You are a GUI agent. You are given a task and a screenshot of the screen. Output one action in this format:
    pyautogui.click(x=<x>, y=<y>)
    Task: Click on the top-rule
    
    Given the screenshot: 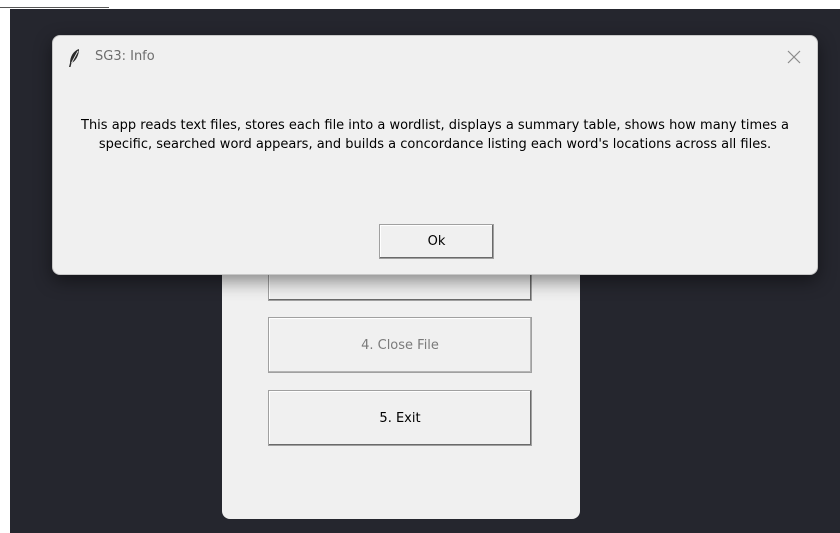 What is the action you would take?
    pyautogui.click(x=54, y=4)
    